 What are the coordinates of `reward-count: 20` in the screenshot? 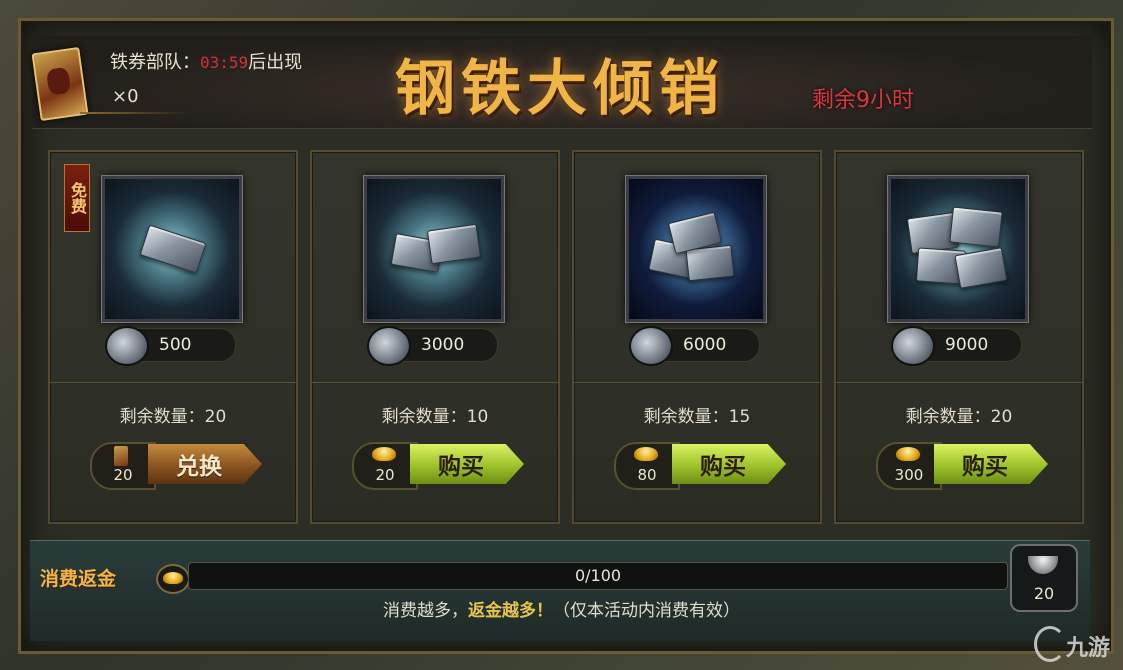 It's located at (1044, 593).